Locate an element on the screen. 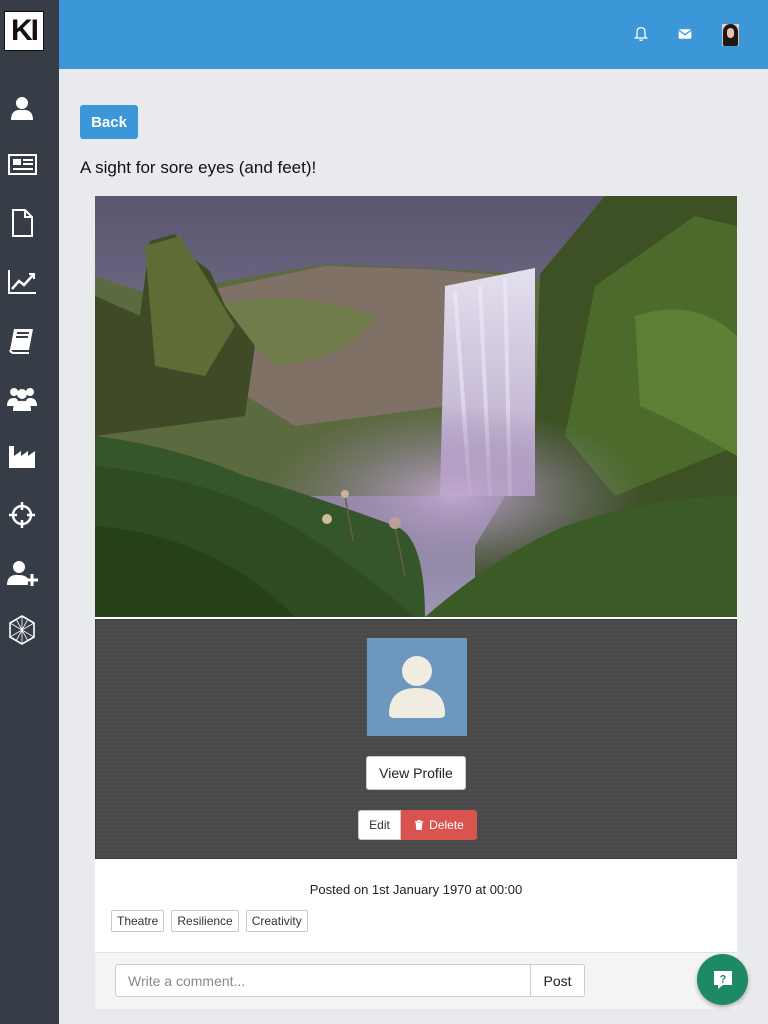  delete-label: Delete is located at coordinates (446, 825).